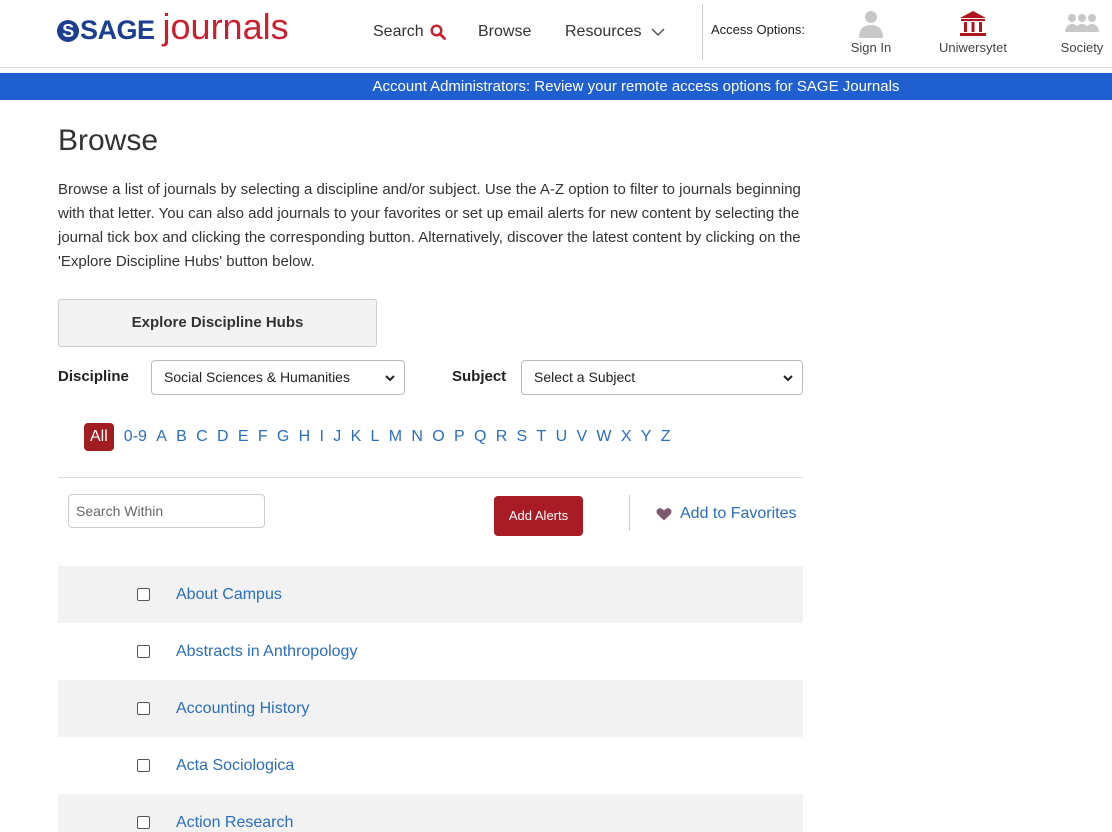 This screenshot has height=832, width=1112. Describe the element at coordinates (322, 437) in the screenshot. I see `az-letter-i: I` at that location.